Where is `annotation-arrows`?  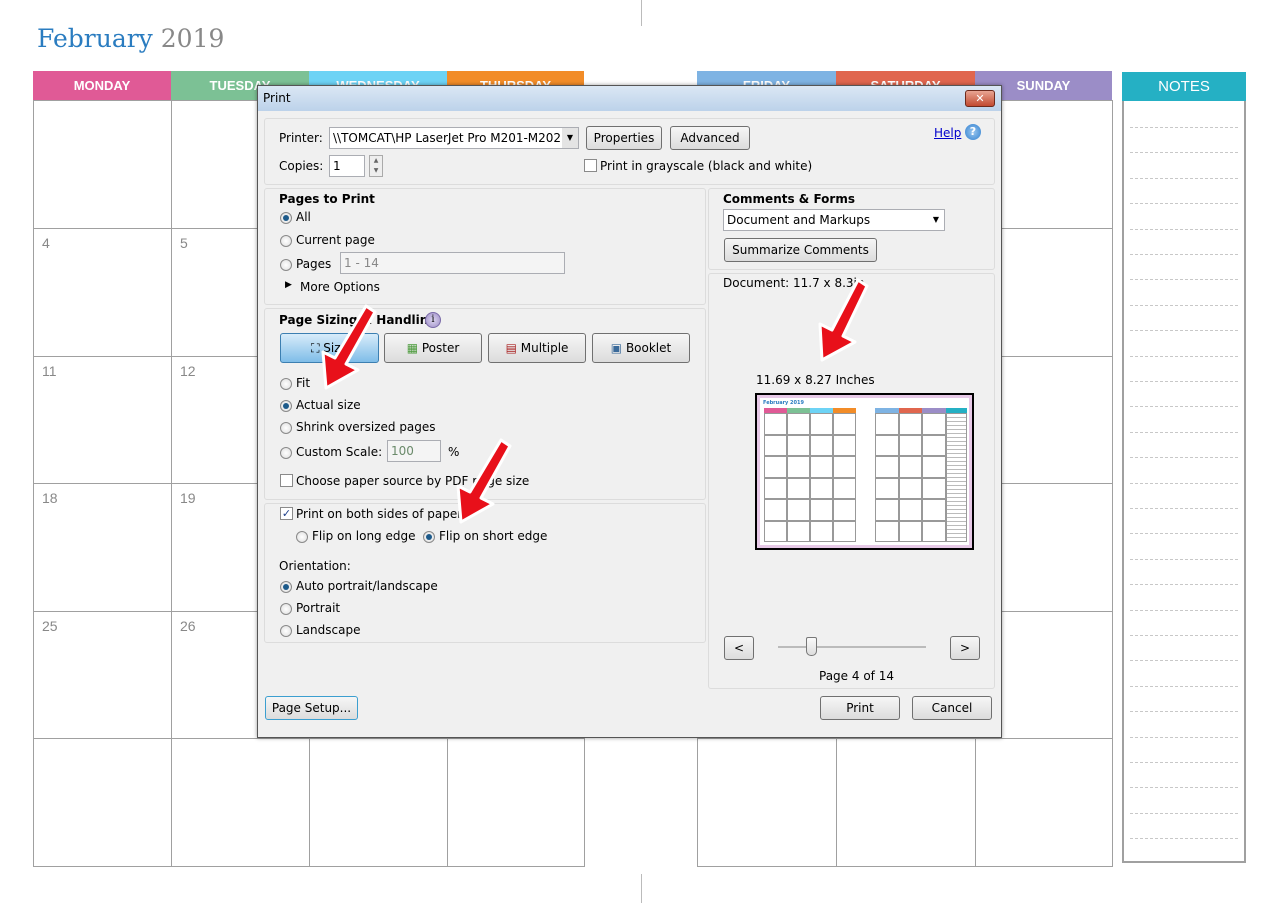 annotation-arrows is located at coordinates (595, 401).